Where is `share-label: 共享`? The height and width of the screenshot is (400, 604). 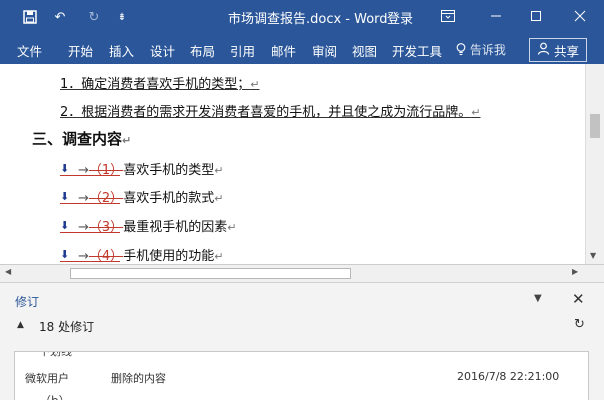 share-label: 共享 is located at coordinates (566, 51).